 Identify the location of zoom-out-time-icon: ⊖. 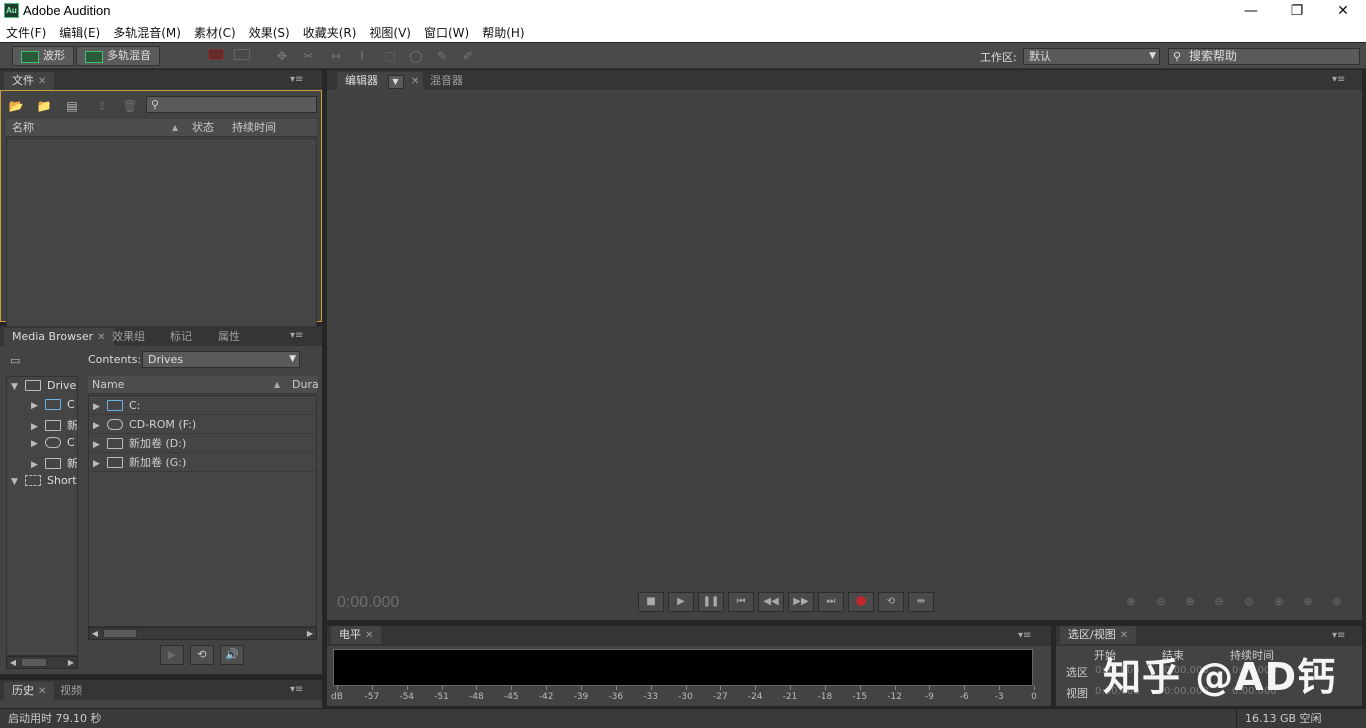
(1219, 603).